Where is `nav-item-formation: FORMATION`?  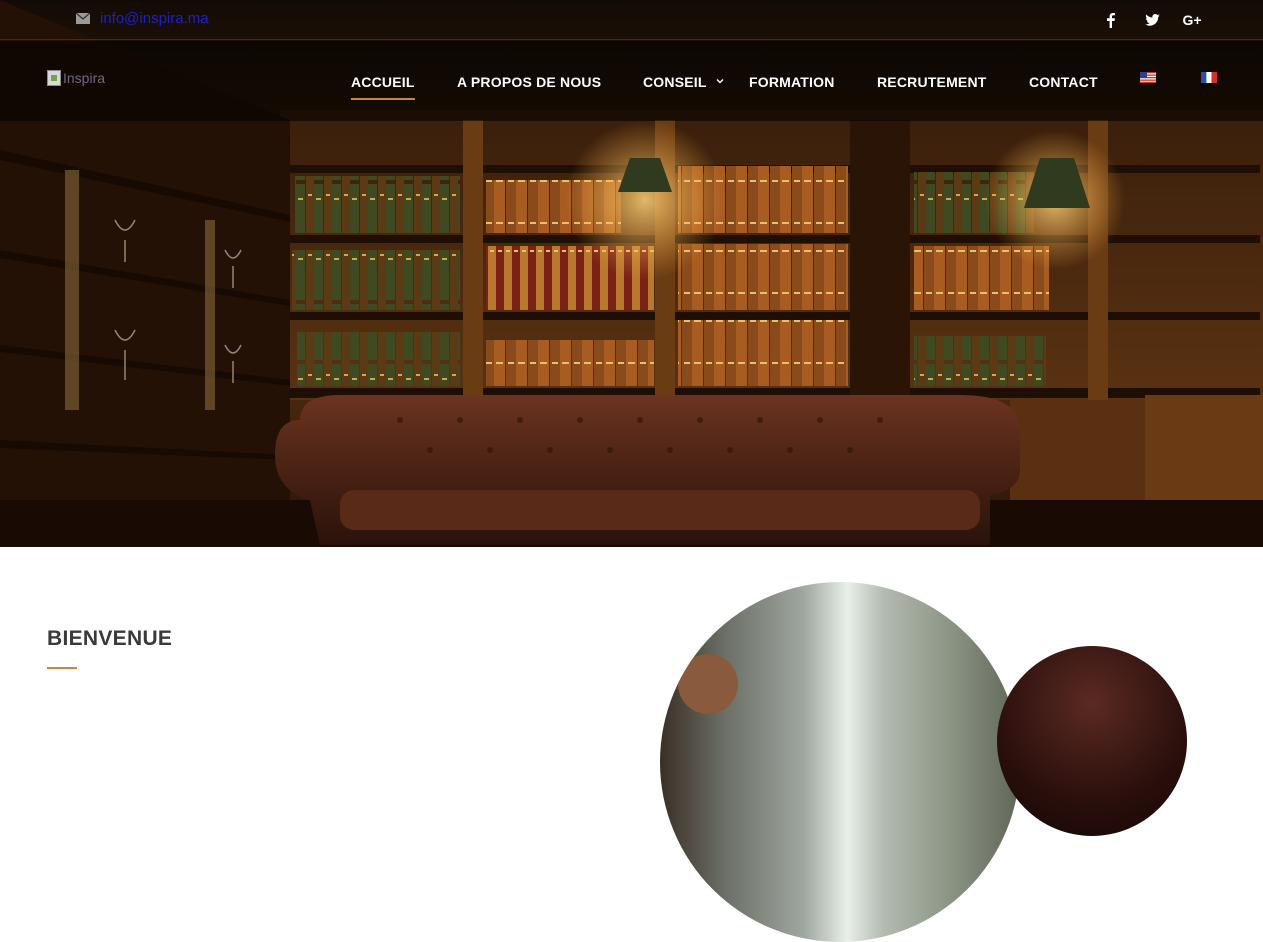
nav-item-formation: FORMATION is located at coordinates (792, 82).